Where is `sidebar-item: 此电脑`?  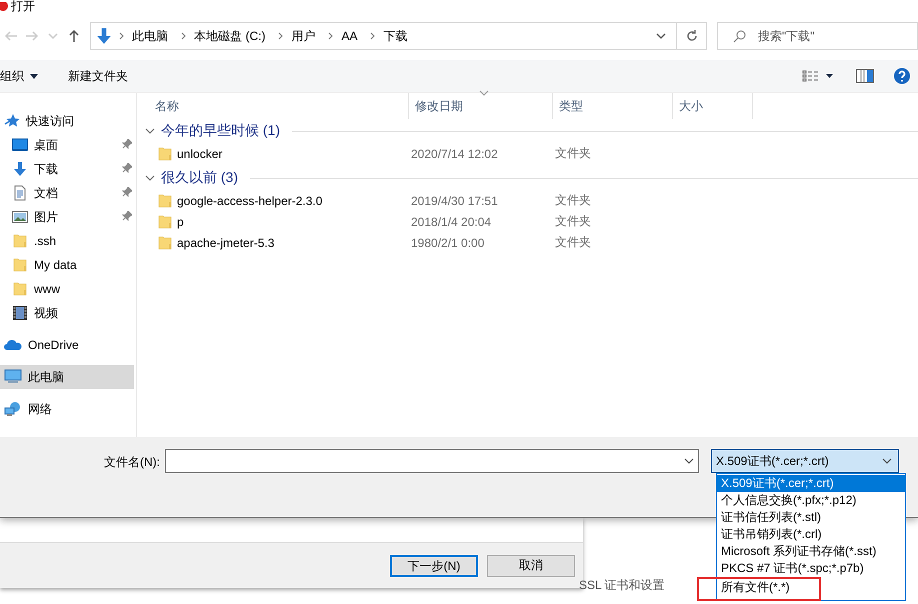
sidebar-item: 此电脑 is located at coordinates (67, 377).